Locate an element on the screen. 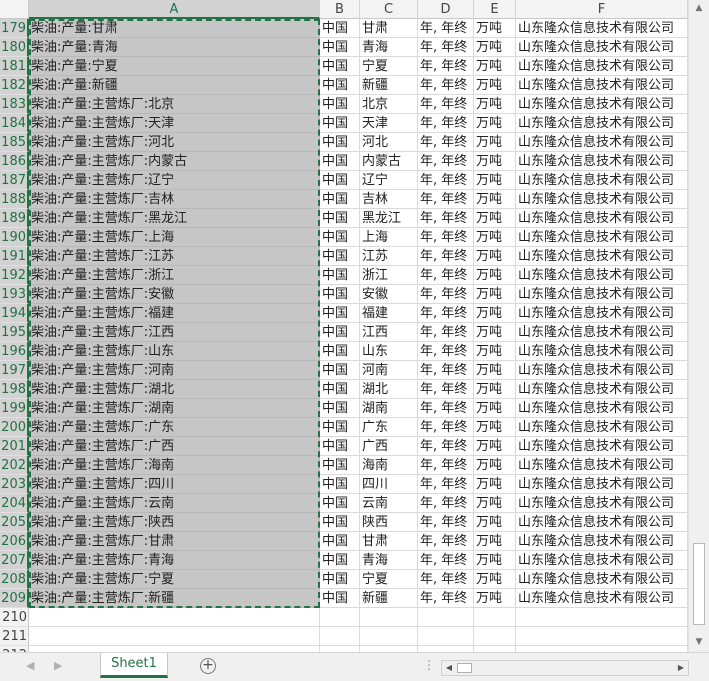 The image size is (709, 681). row-header: 181 is located at coordinates (14, 66).